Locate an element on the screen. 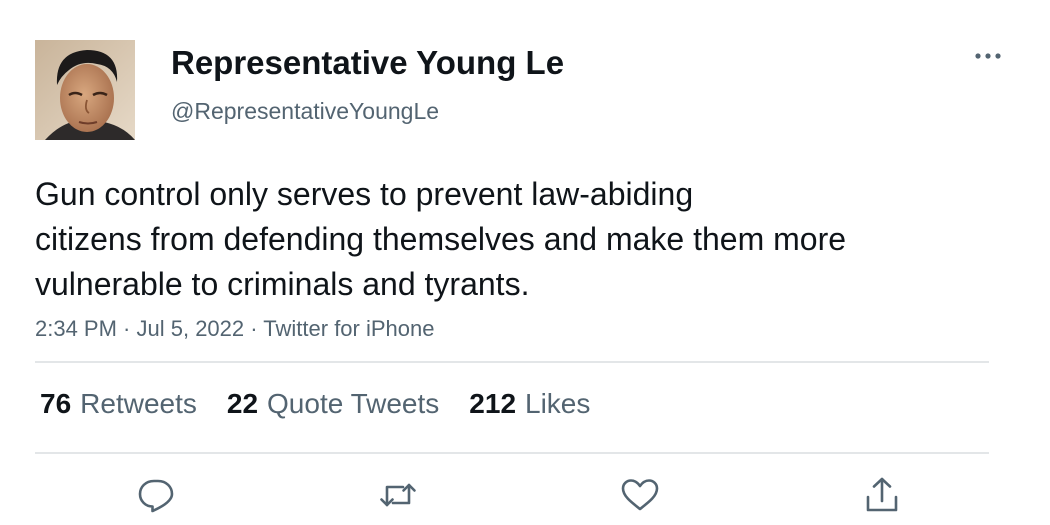 The height and width of the screenshot is (525, 1050). retweets-stat: 76 Retweets is located at coordinates (118, 404).